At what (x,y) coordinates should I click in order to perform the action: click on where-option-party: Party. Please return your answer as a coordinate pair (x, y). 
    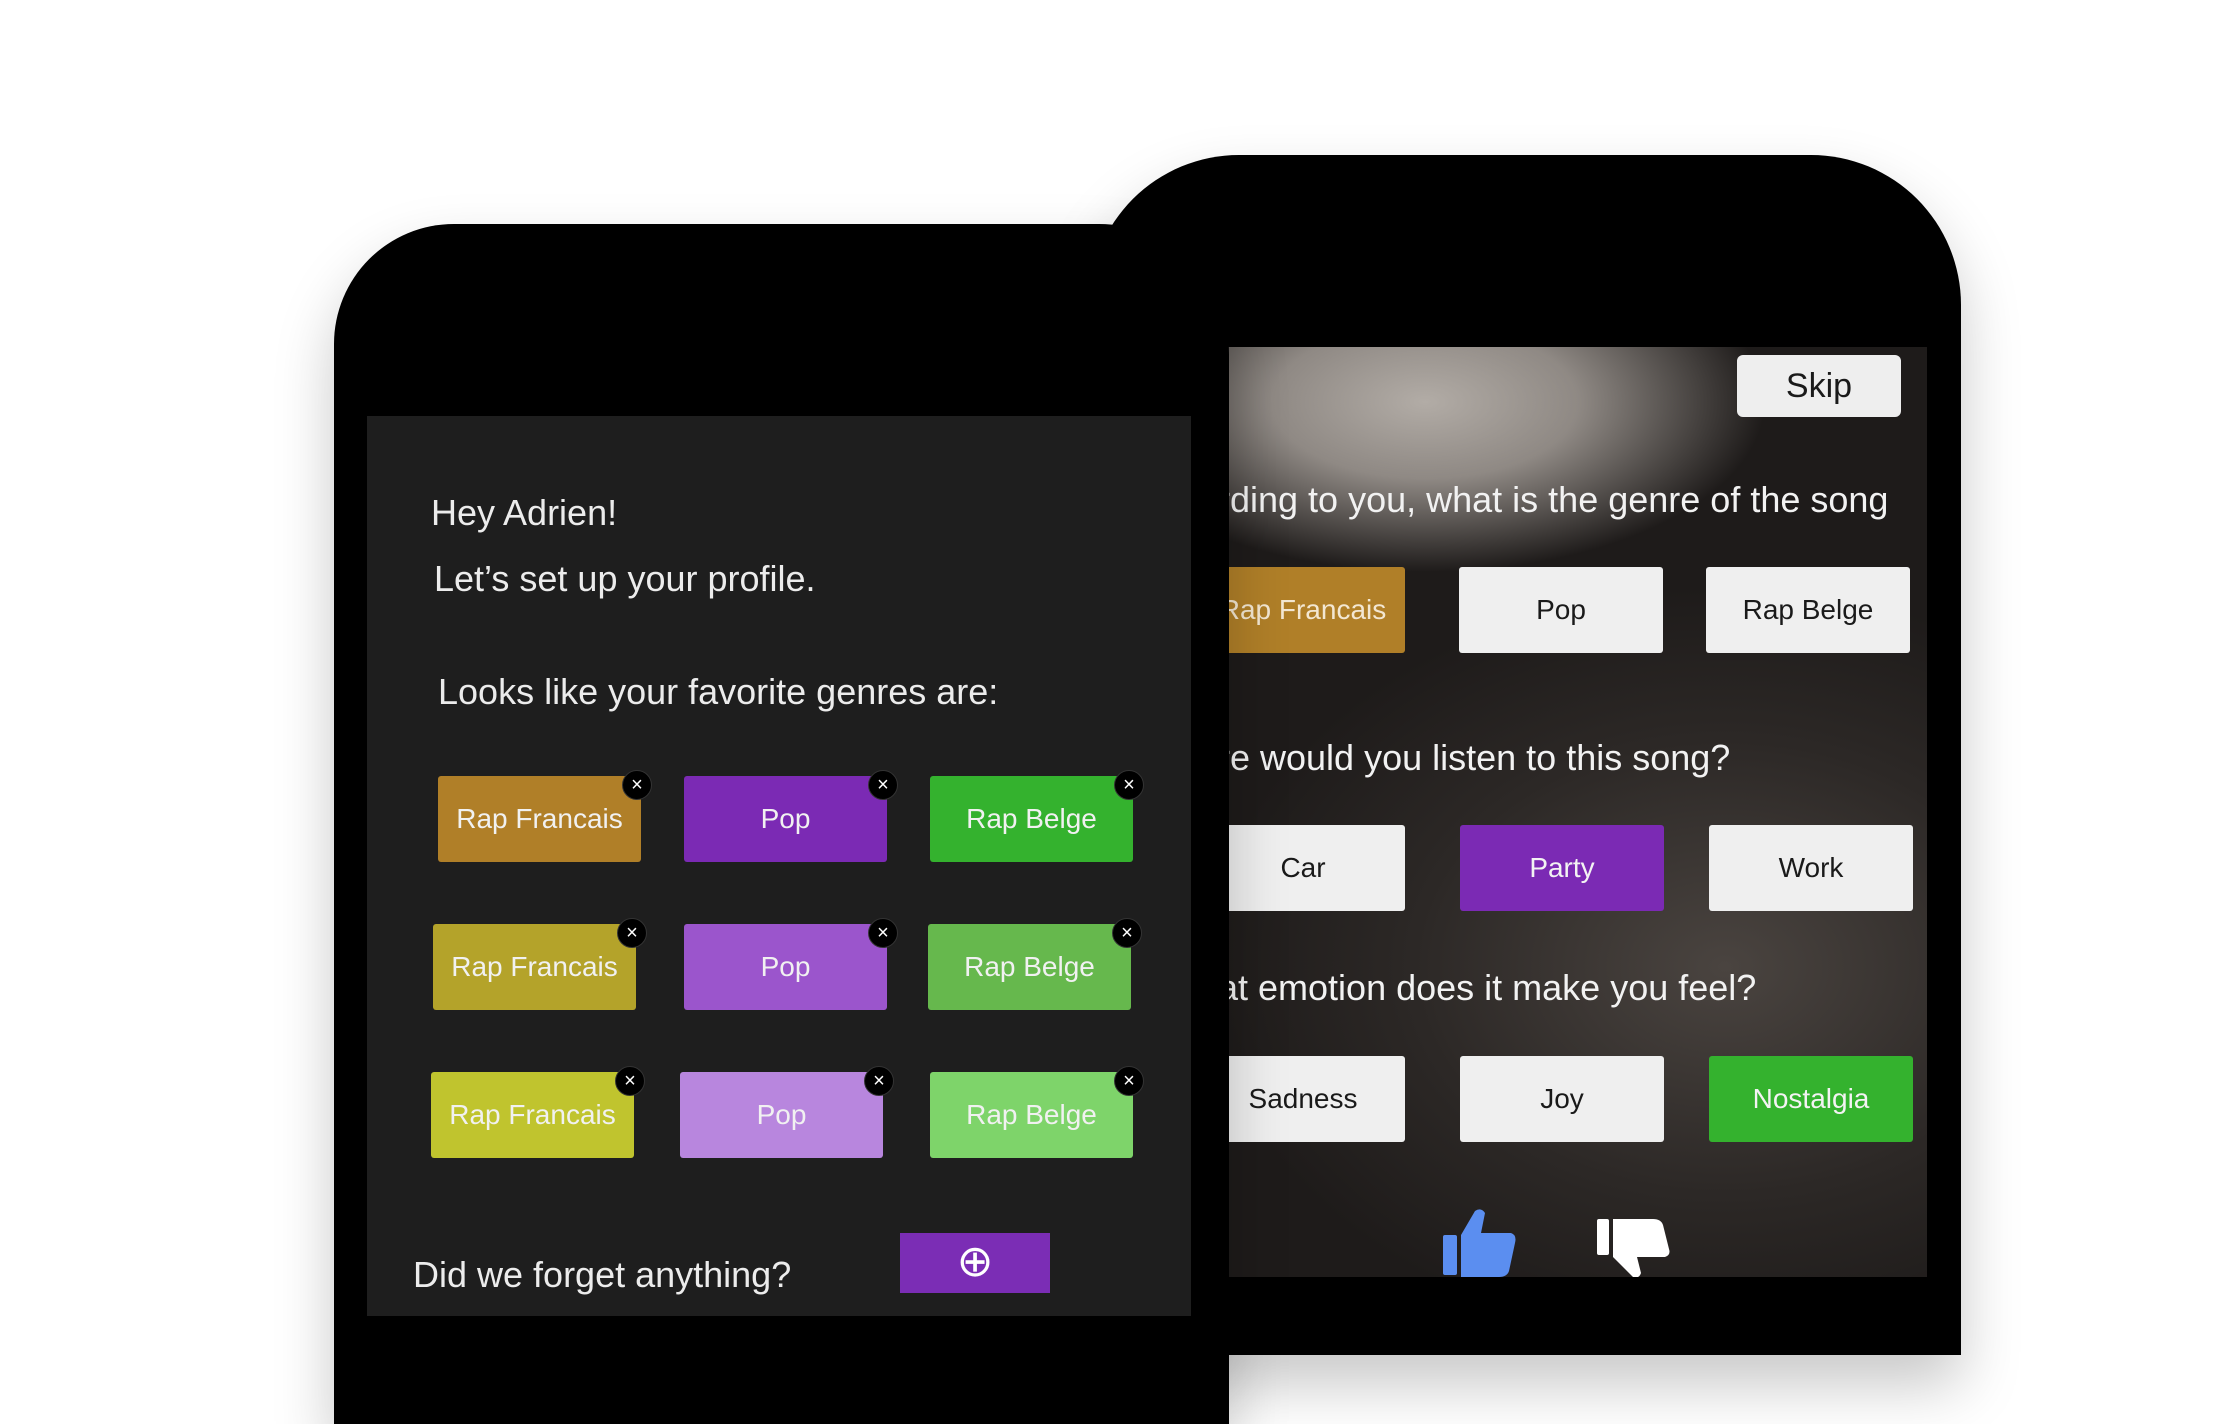
    Looking at the image, I should click on (1562, 868).